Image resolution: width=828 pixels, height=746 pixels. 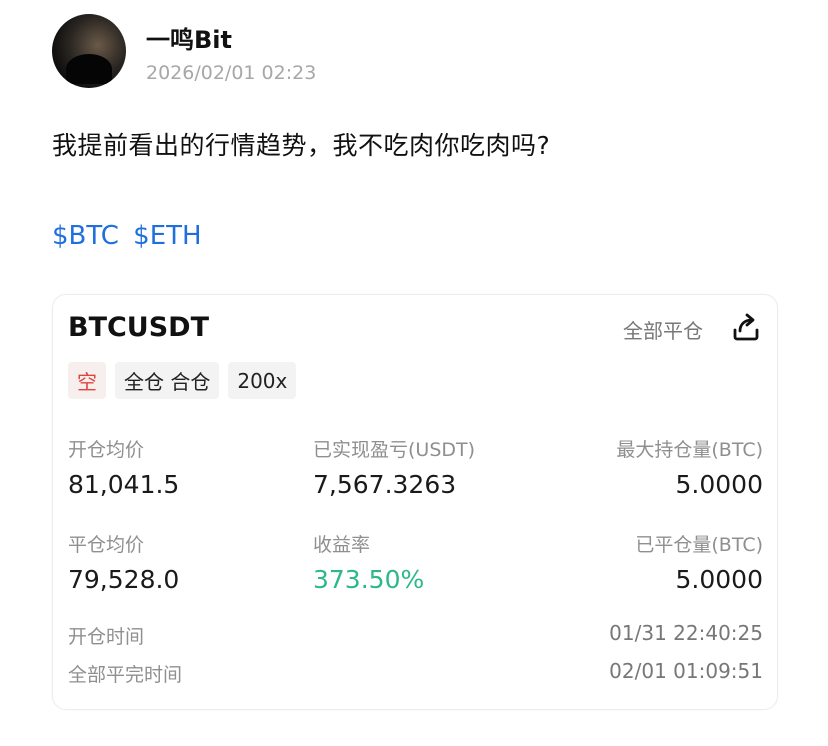 I want to click on share-icon, so click(x=746, y=328).